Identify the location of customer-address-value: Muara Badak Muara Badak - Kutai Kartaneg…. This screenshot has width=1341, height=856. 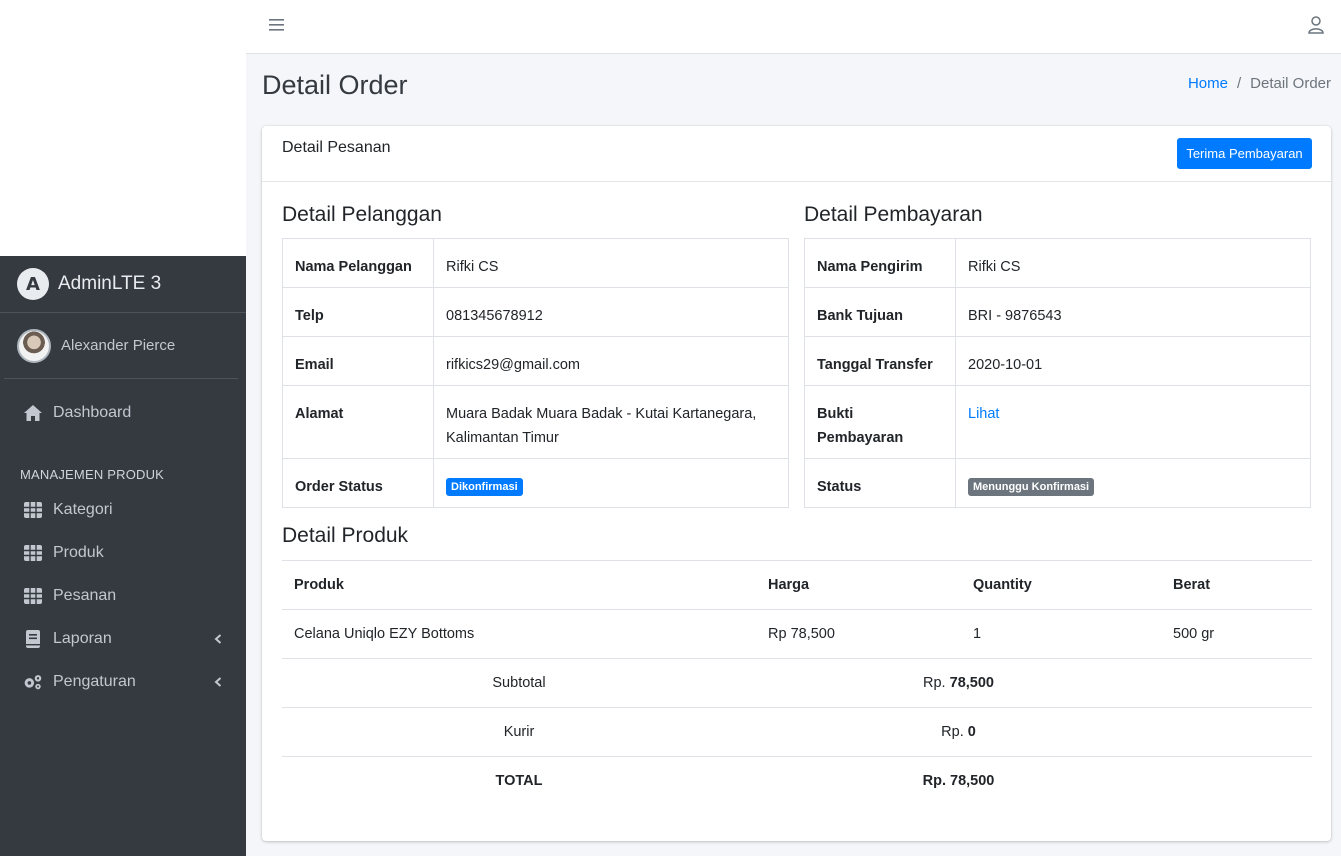
(611, 422).